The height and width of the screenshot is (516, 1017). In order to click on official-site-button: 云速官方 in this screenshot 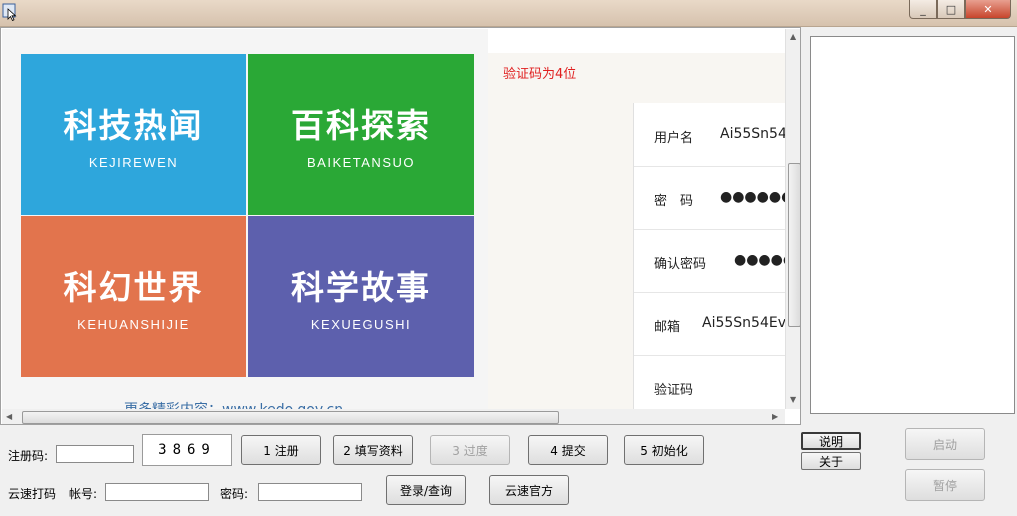, I will do `click(529, 490)`.